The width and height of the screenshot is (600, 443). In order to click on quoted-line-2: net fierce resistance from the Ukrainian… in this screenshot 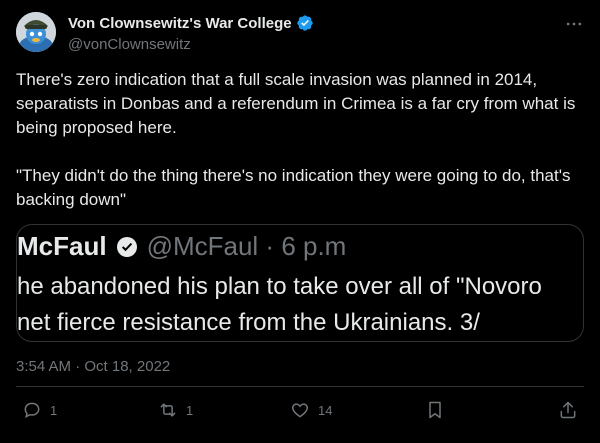, I will do `click(248, 322)`.